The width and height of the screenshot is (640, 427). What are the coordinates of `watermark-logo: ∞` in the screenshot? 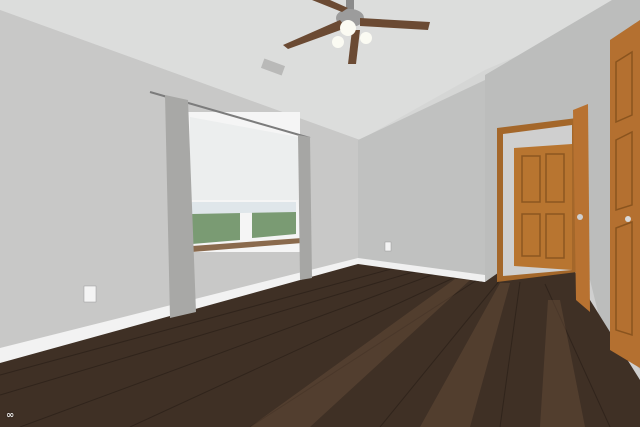 It's located at (10, 415).